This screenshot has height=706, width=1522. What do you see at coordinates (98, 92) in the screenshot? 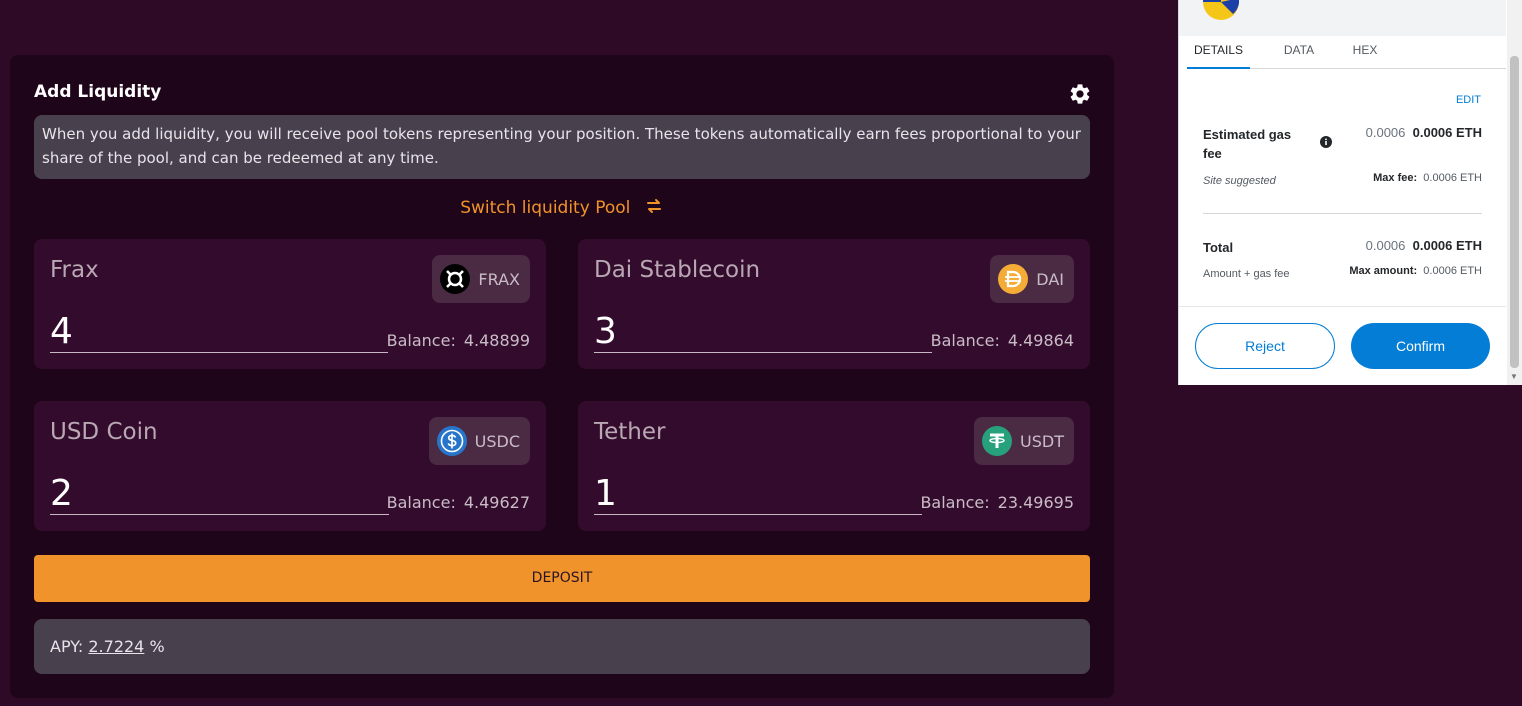
I see `panel-title: Add Liquidity` at bounding box center [98, 92].